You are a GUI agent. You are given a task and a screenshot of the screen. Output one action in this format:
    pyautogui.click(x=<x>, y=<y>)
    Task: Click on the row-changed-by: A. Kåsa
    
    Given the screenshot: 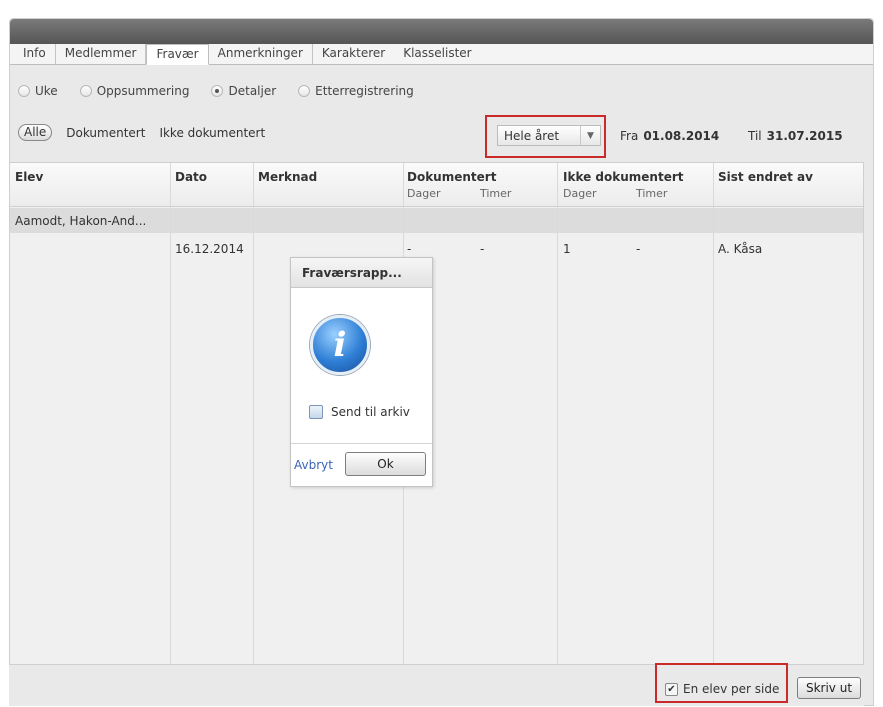 What is the action you would take?
    pyautogui.click(x=740, y=249)
    